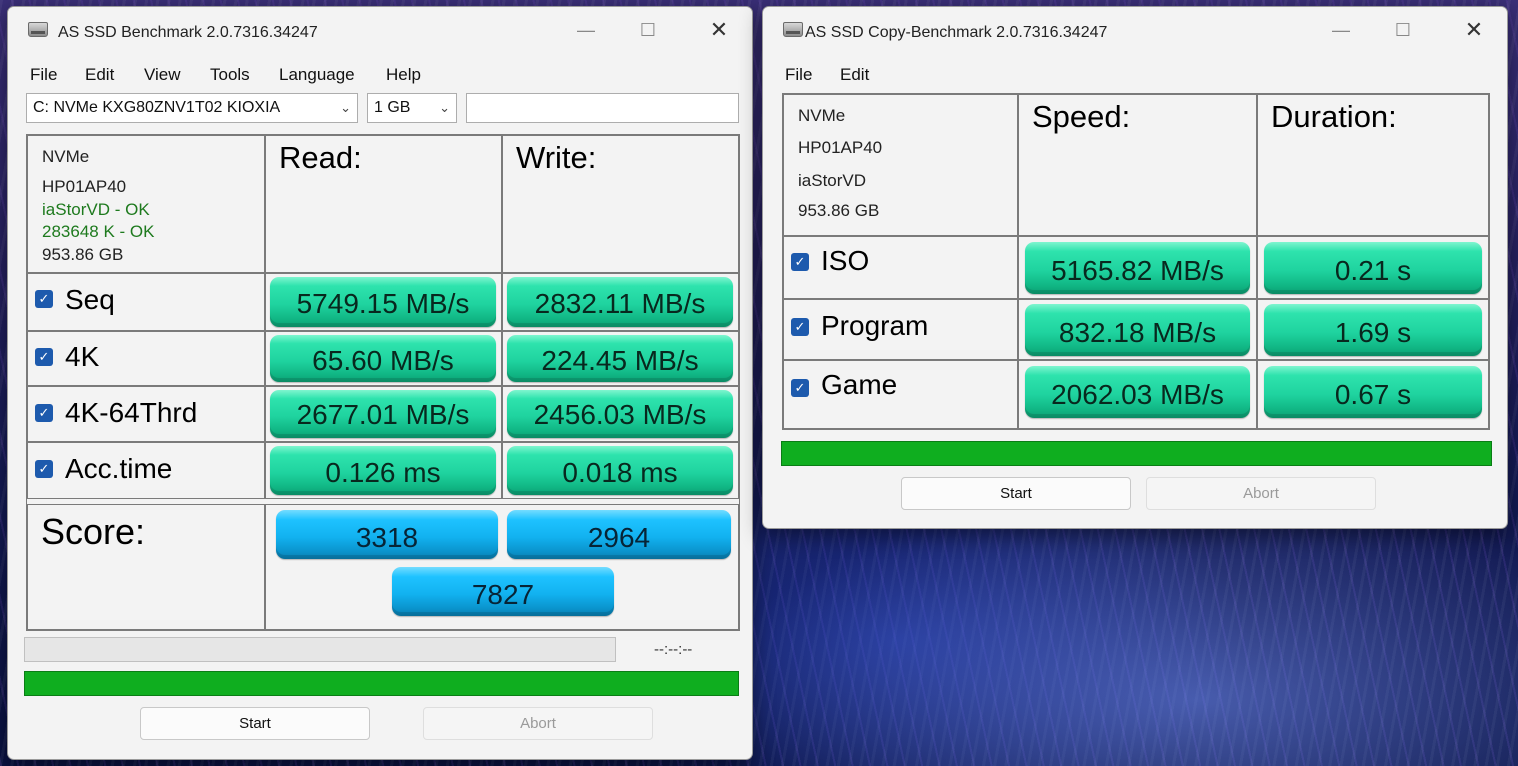 The width and height of the screenshot is (1518, 766). What do you see at coordinates (900, 267) in the screenshot?
I see `row-iso: ✓ ISO` at bounding box center [900, 267].